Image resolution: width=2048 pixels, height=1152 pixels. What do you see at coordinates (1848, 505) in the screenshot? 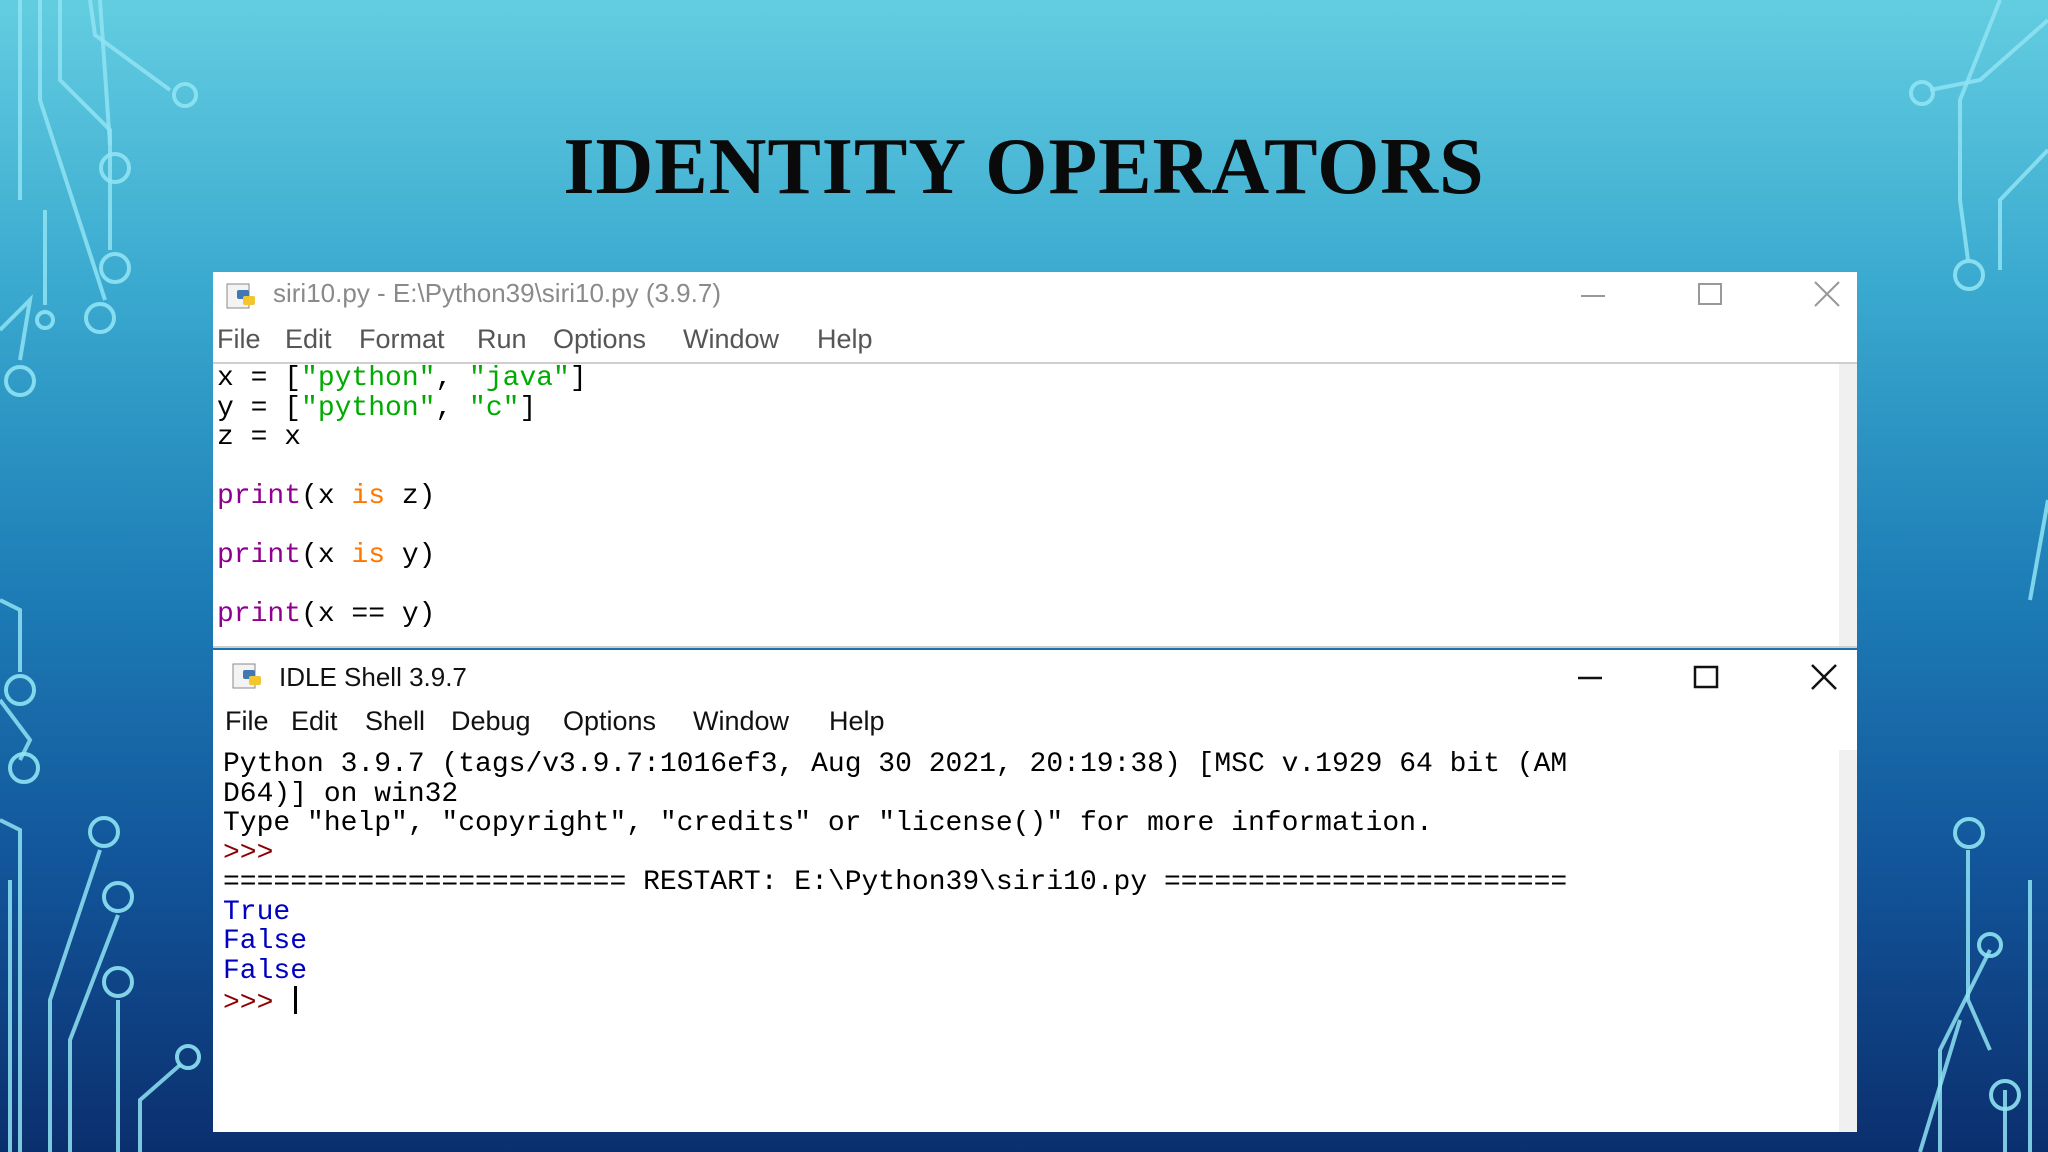
I see `editor-scrollbar` at bounding box center [1848, 505].